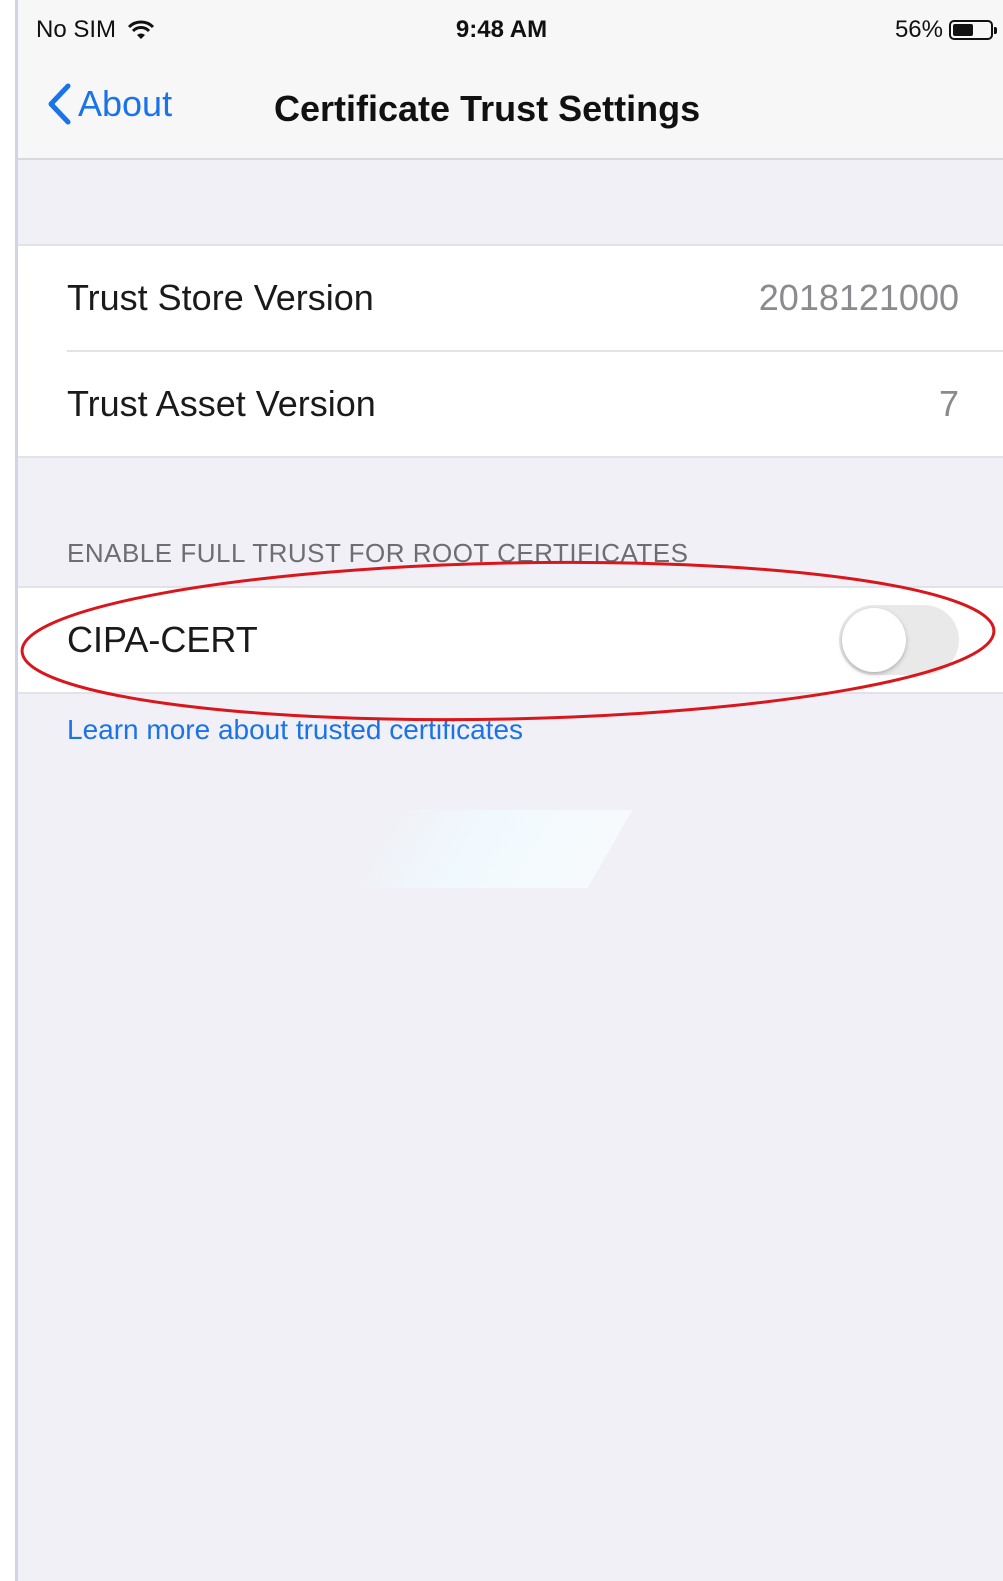 The width and height of the screenshot is (1003, 1581). I want to click on chevron-left-icon, so click(59, 104).